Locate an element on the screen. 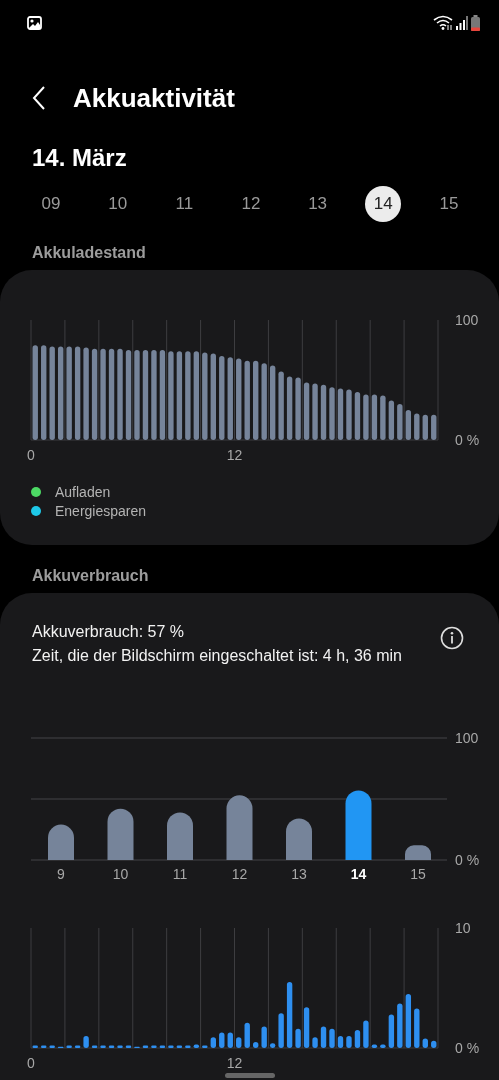 The height and width of the screenshot is (1080, 499). day-tab: 14 is located at coordinates (383, 204).